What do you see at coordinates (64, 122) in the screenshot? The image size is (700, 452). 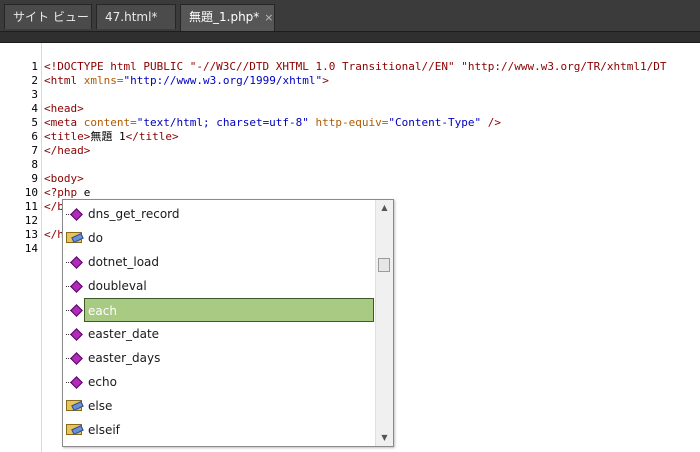 I see `code-token: <meta` at bounding box center [64, 122].